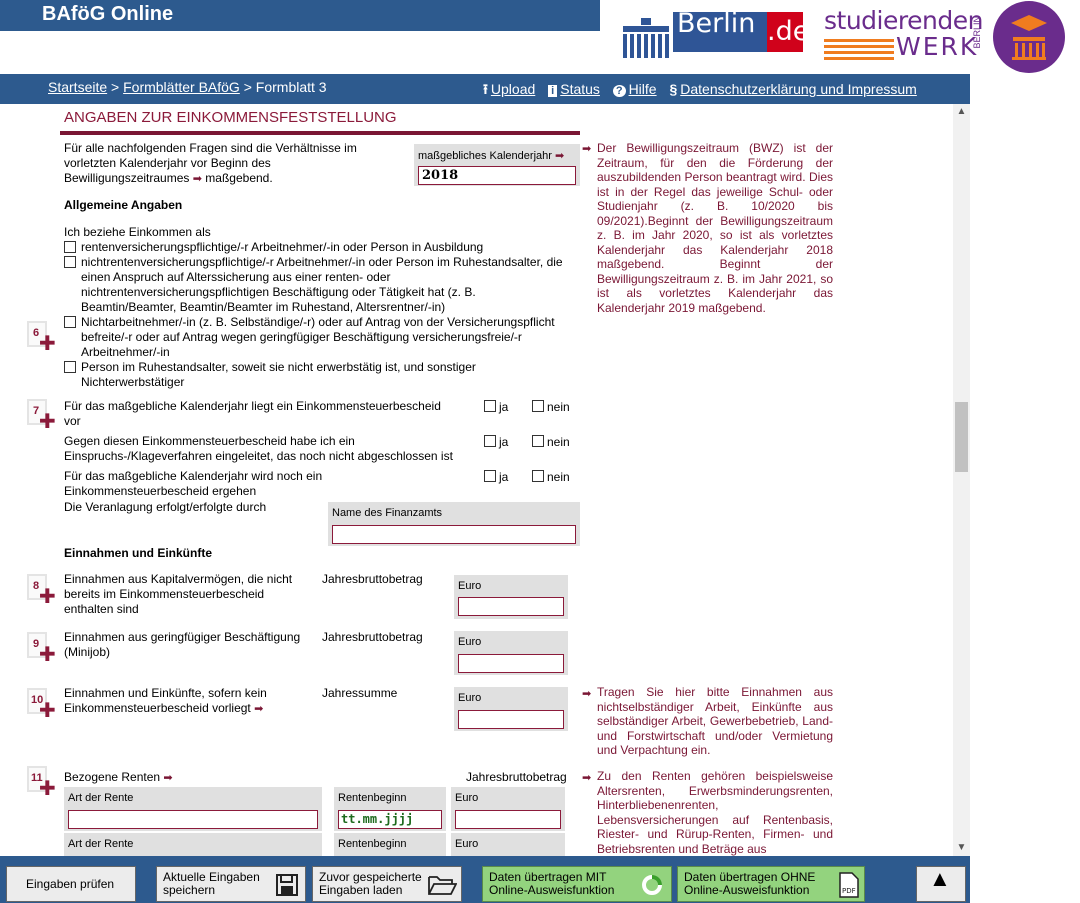  Describe the element at coordinates (849, 885) in the screenshot. I see `pdf-file-icon: PDF` at that location.